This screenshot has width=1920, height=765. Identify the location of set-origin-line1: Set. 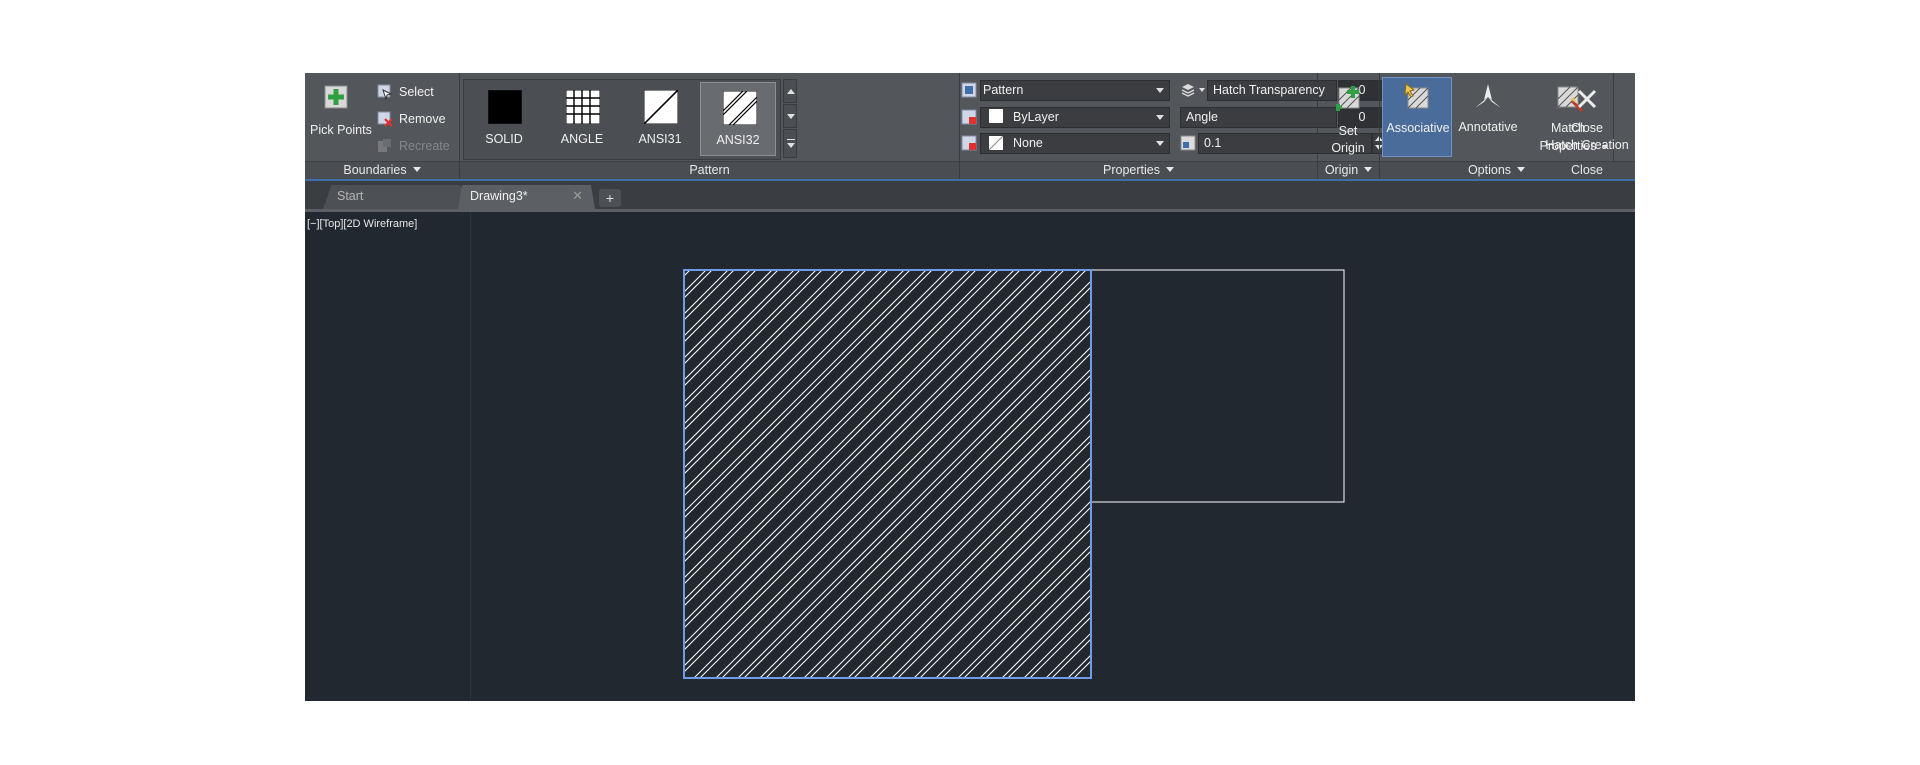
(1348, 131).